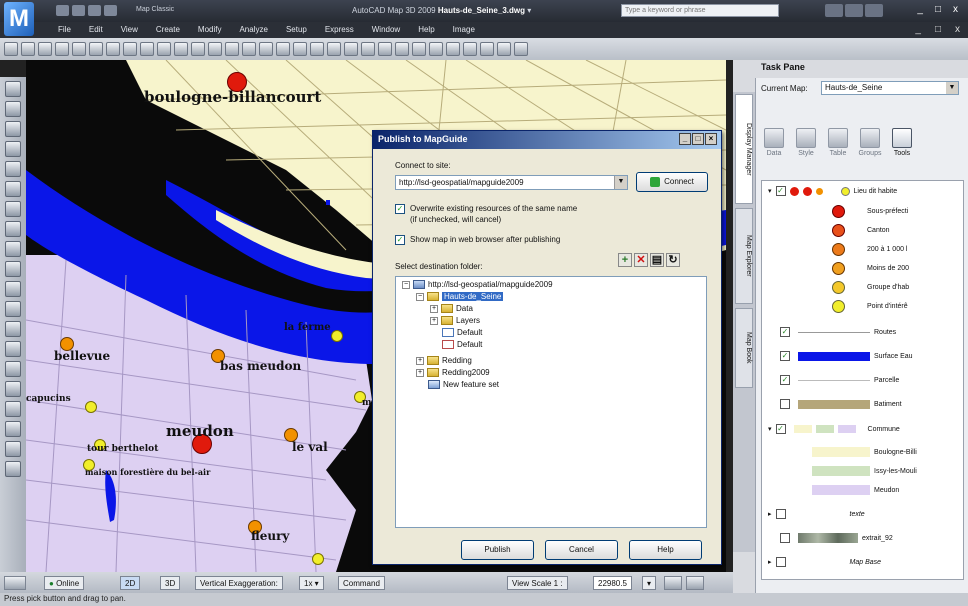  Describe the element at coordinates (96, 29) in the screenshot. I see `menu-edit: Edit` at that location.